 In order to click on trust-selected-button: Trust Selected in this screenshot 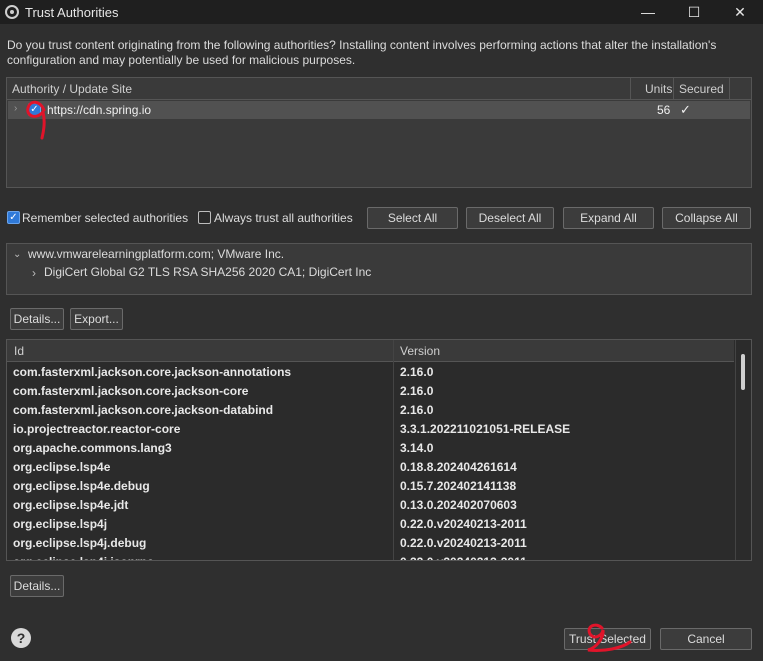, I will do `click(607, 639)`.